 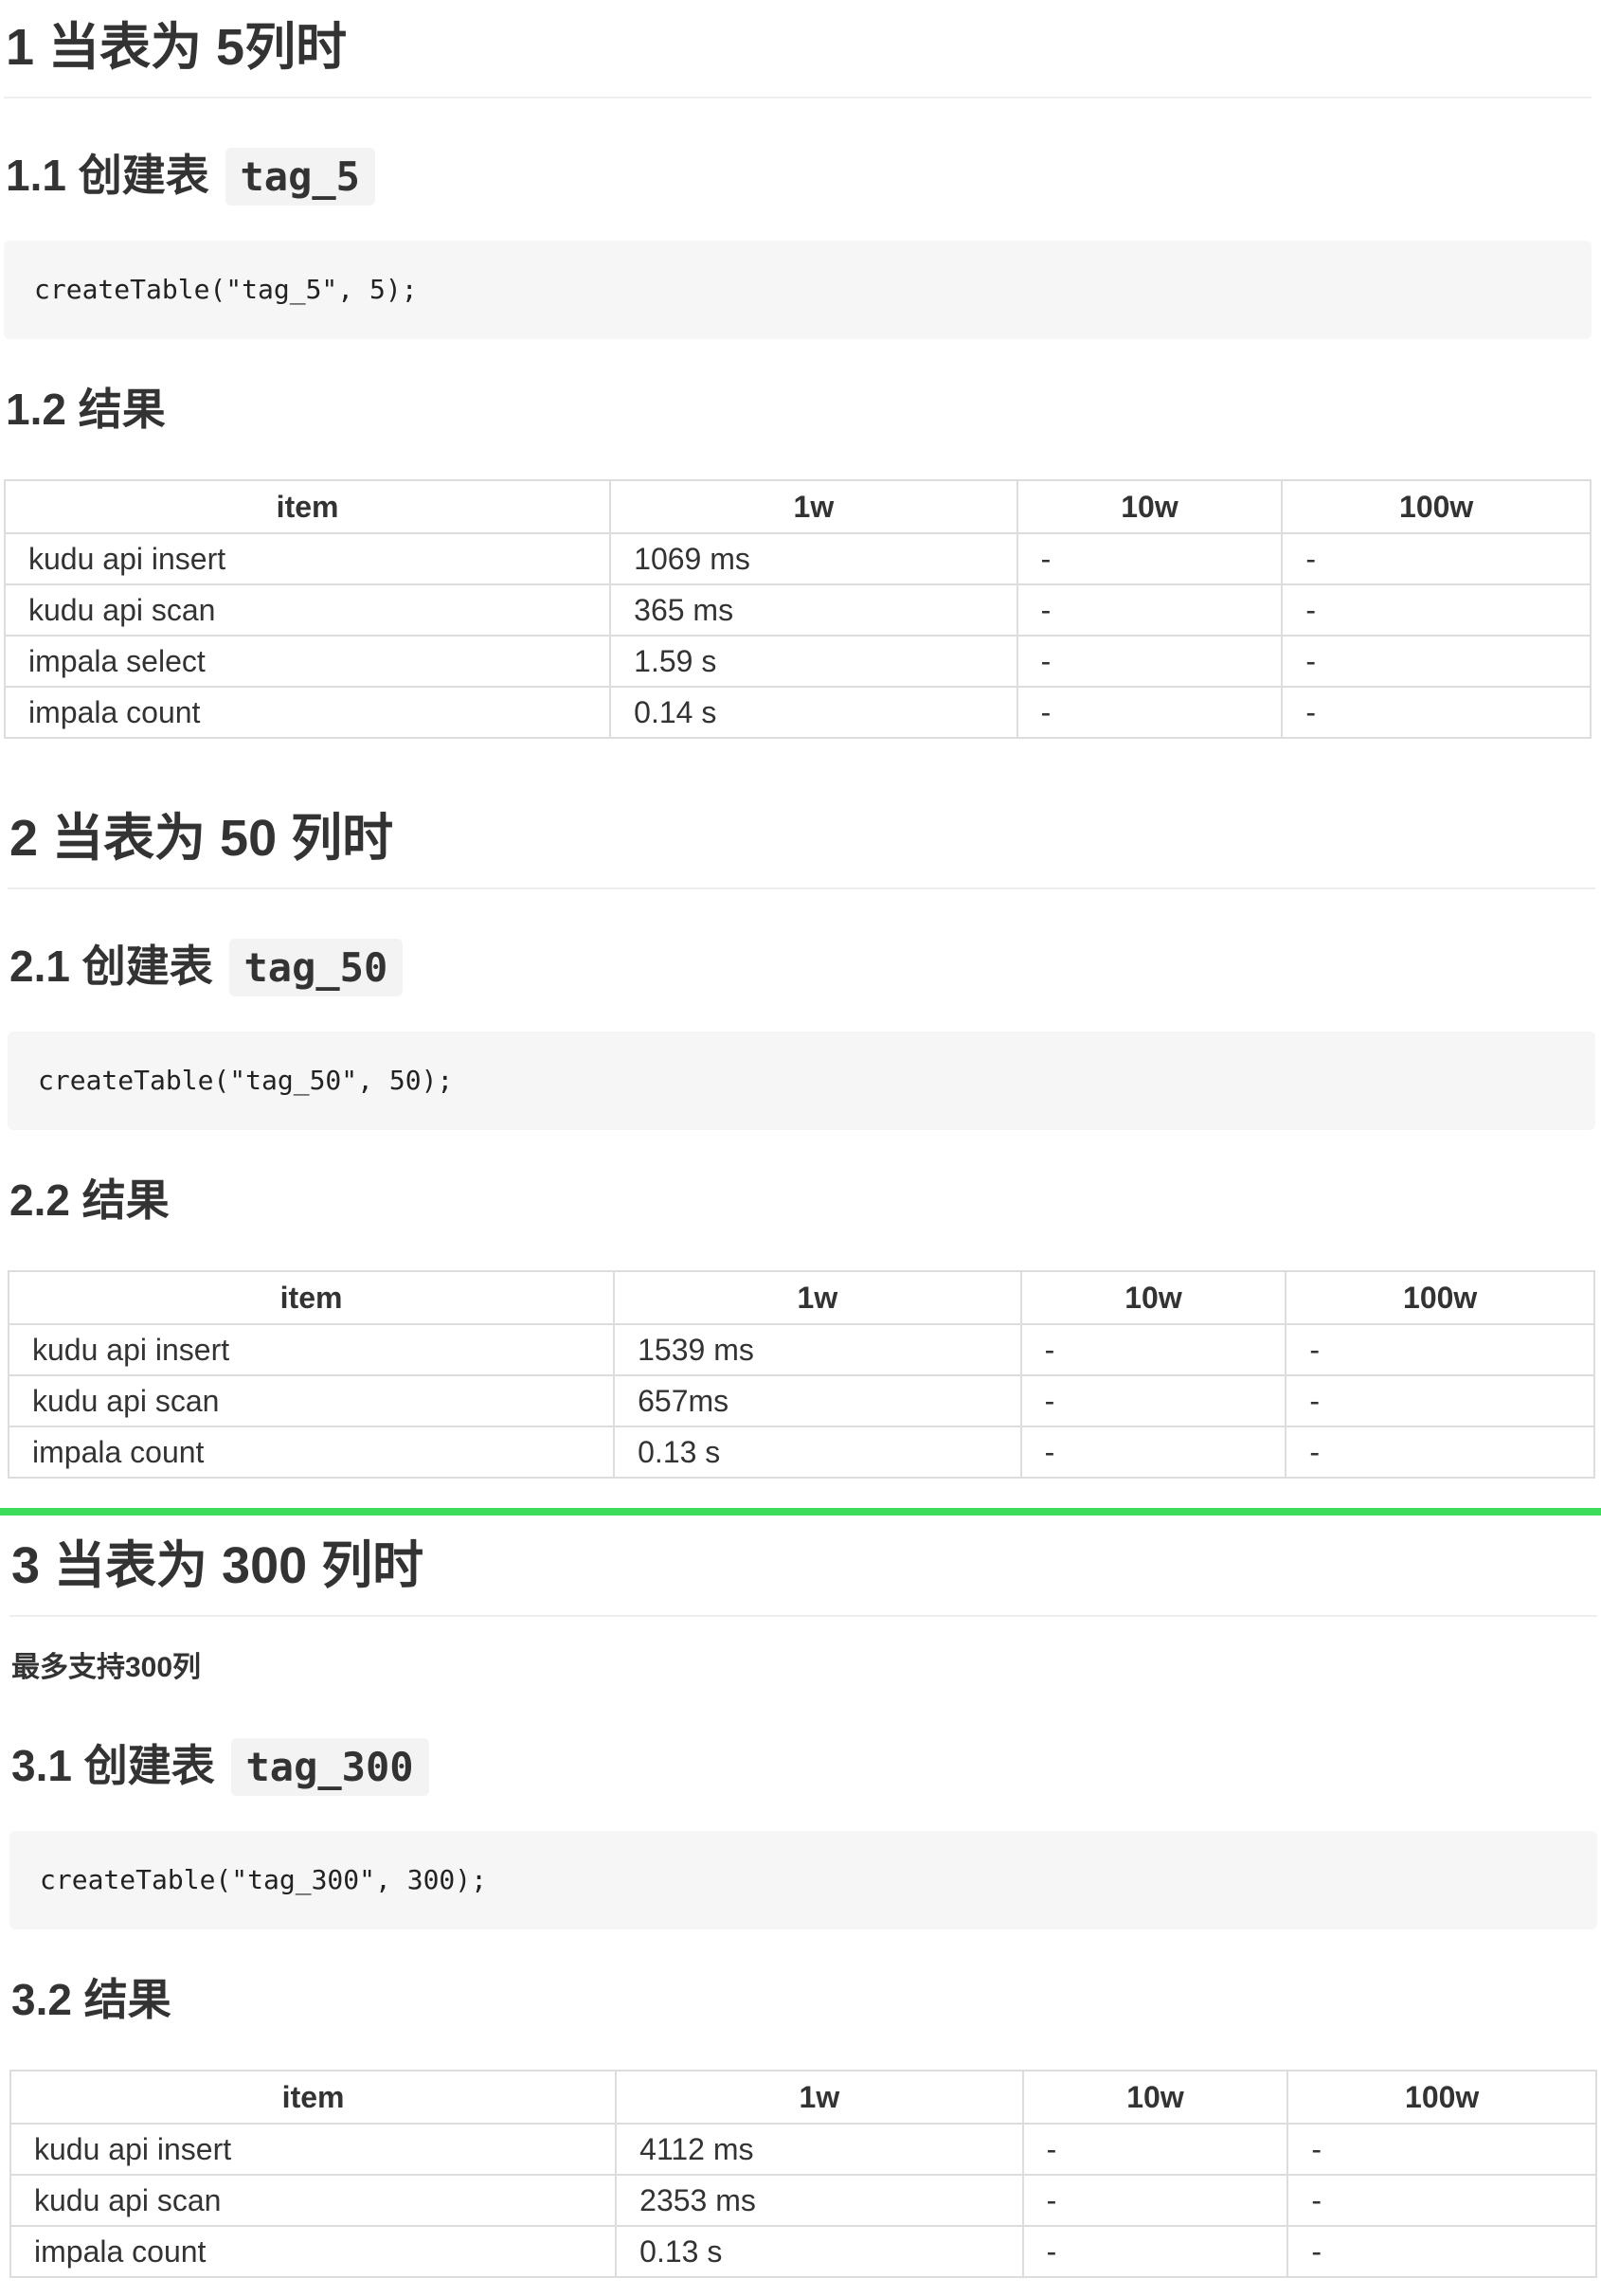 What do you see at coordinates (798, 49) in the screenshot?
I see `section-1-title: 1 当表为 5列时` at bounding box center [798, 49].